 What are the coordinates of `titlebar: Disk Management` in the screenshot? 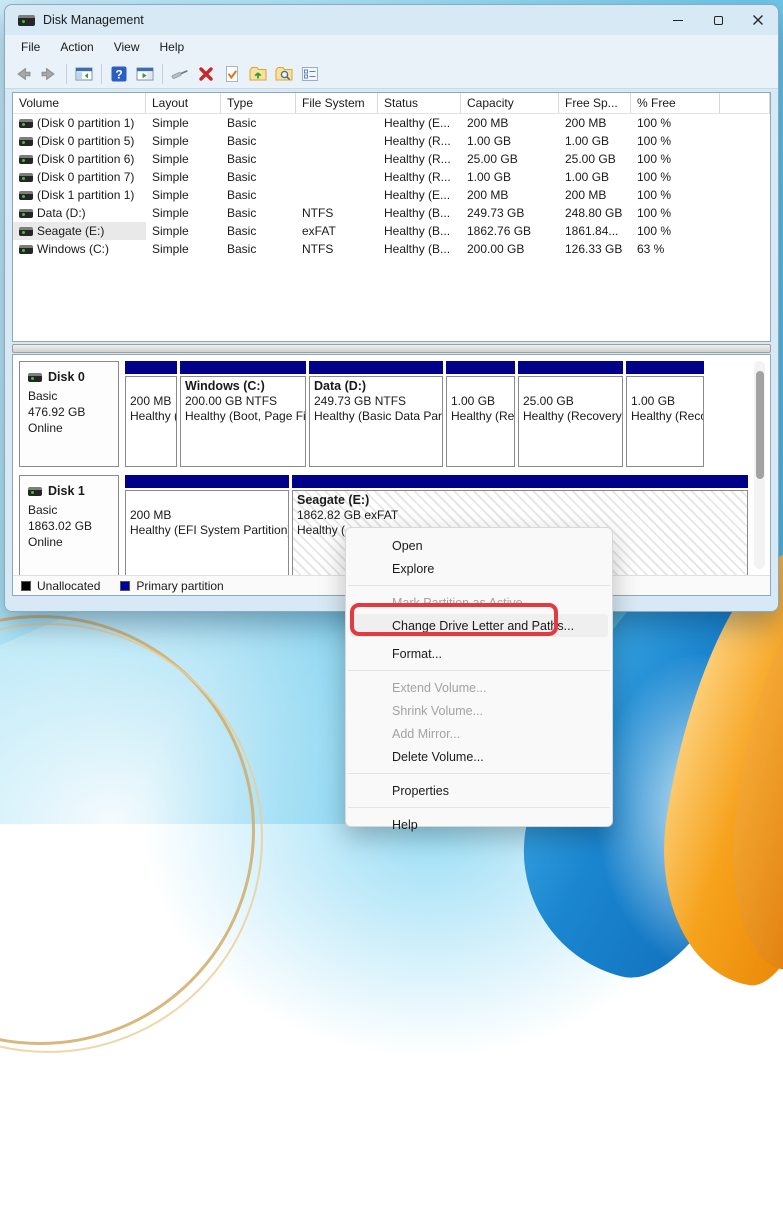 It's located at (391, 20).